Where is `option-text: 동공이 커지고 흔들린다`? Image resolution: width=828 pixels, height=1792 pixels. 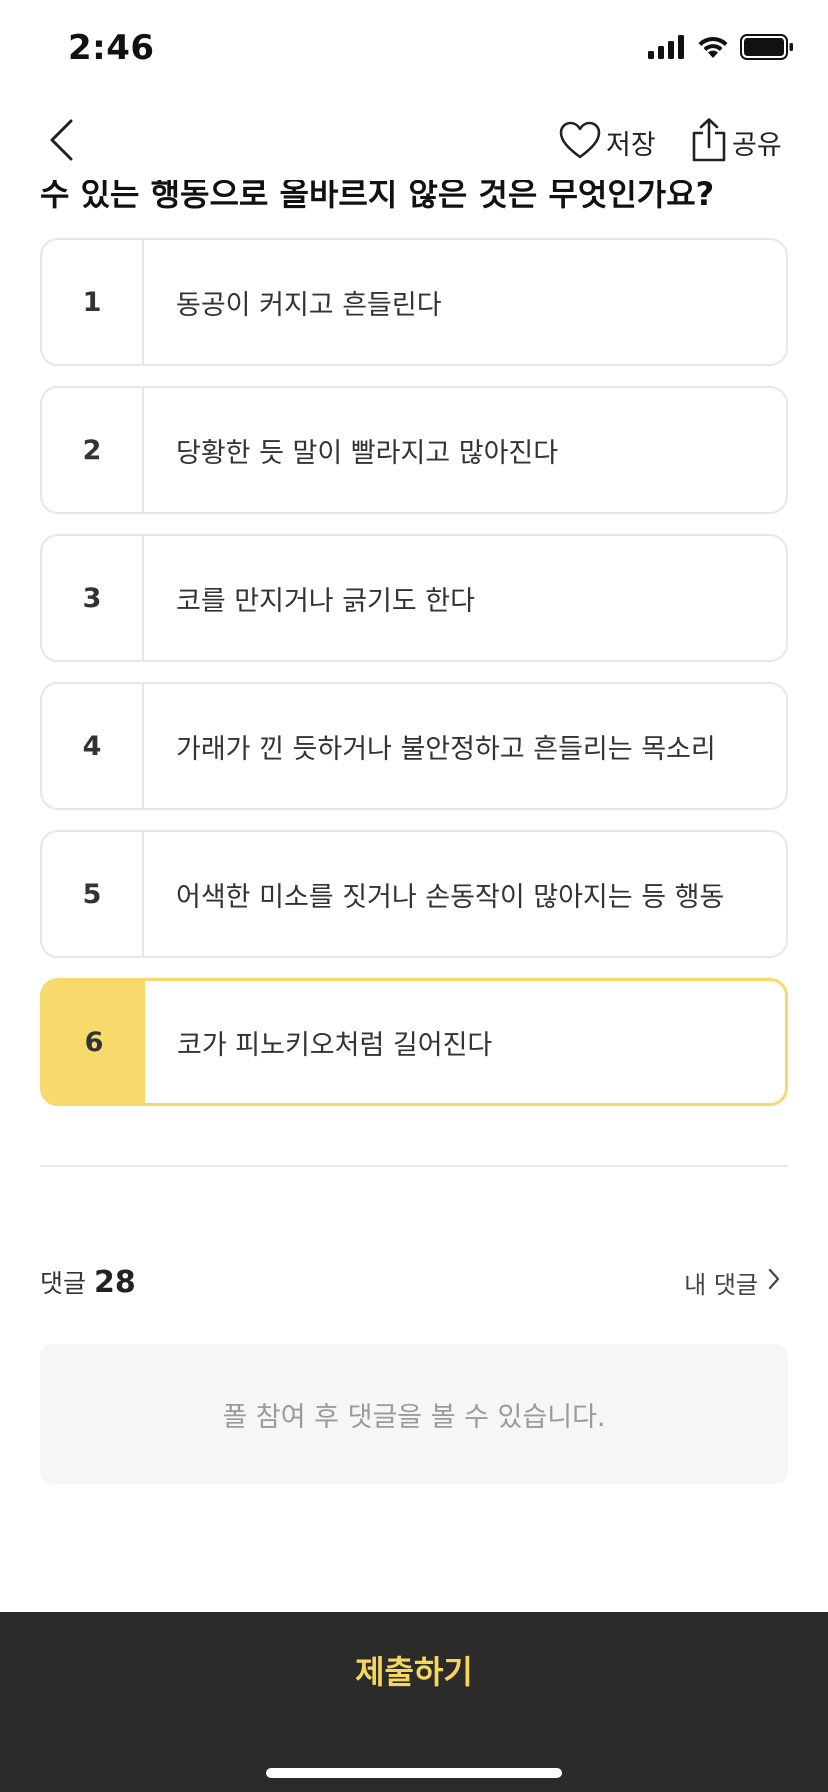 option-text: 동공이 커지고 흔들린다 is located at coordinates (309, 305).